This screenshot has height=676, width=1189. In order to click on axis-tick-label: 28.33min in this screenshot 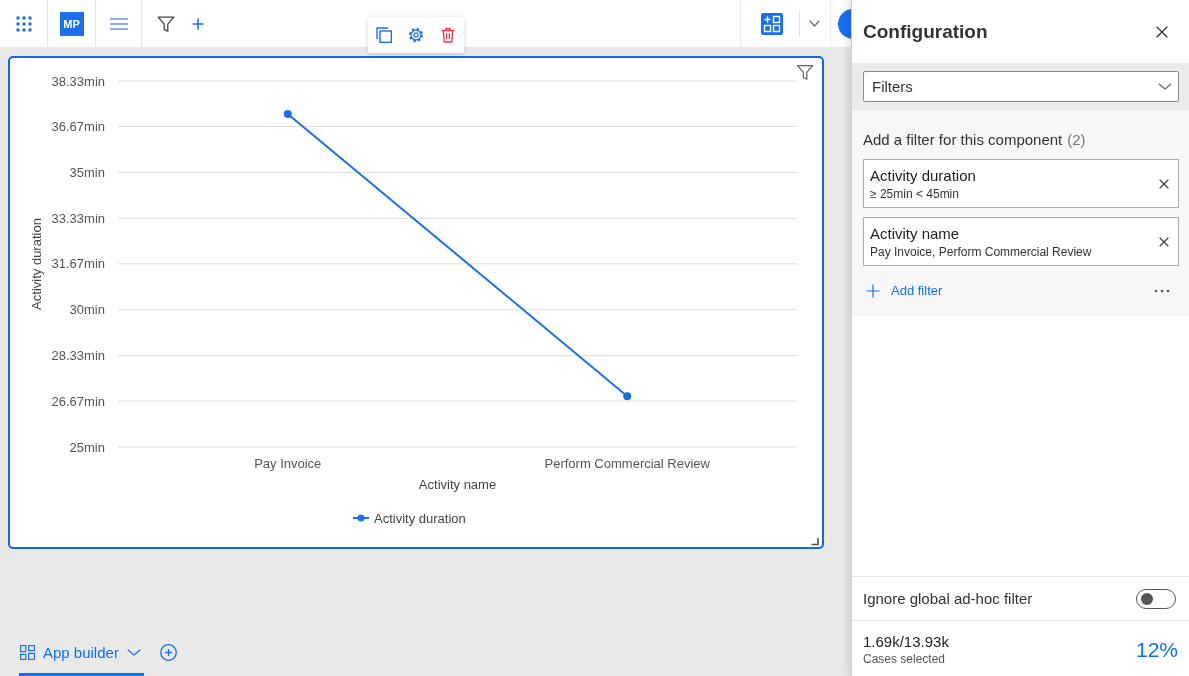, I will do `click(78, 356)`.